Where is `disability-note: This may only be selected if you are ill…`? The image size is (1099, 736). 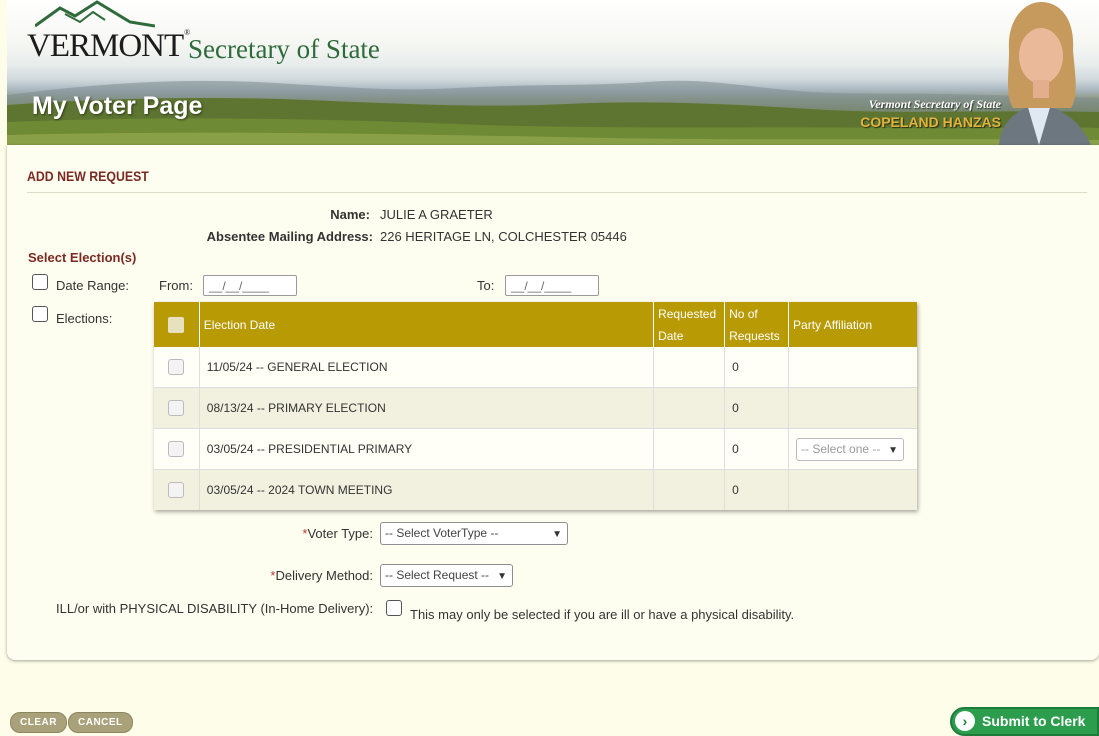
disability-note: This may only be selected if you are ill… is located at coordinates (602, 614).